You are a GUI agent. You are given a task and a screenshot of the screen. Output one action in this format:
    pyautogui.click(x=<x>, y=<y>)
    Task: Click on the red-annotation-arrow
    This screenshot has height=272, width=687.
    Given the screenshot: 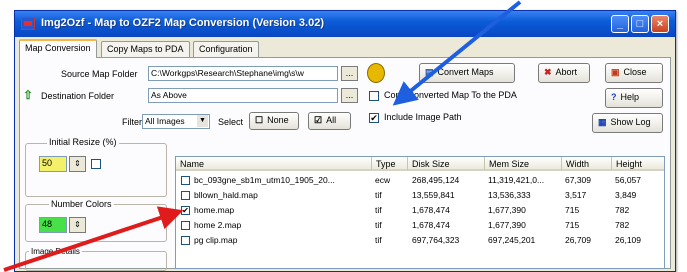 What is the action you would take?
    pyautogui.click(x=93, y=239)
    